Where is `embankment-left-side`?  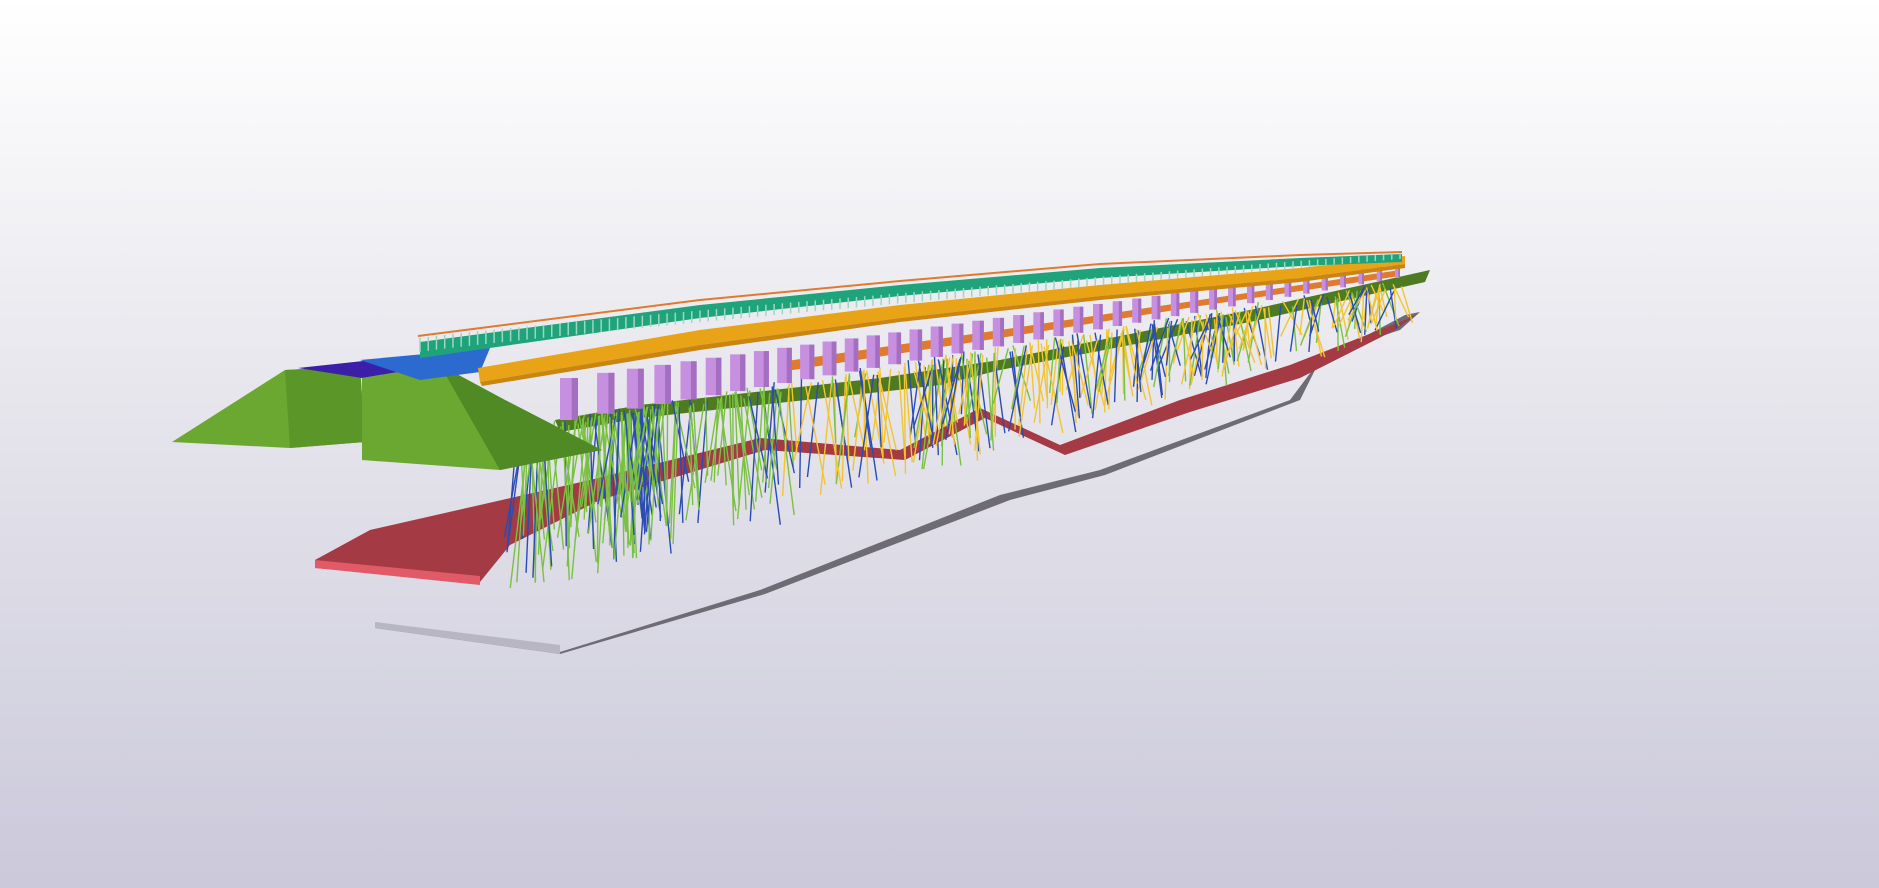
embankment-left-side is located at coordinates (325, 407).